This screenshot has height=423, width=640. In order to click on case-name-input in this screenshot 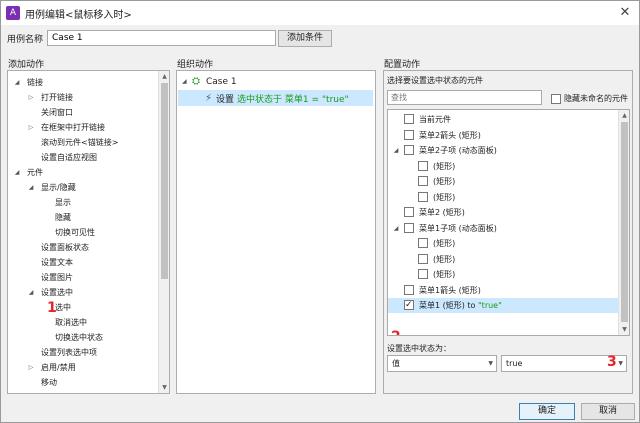, I will do `click(162, 38)`.